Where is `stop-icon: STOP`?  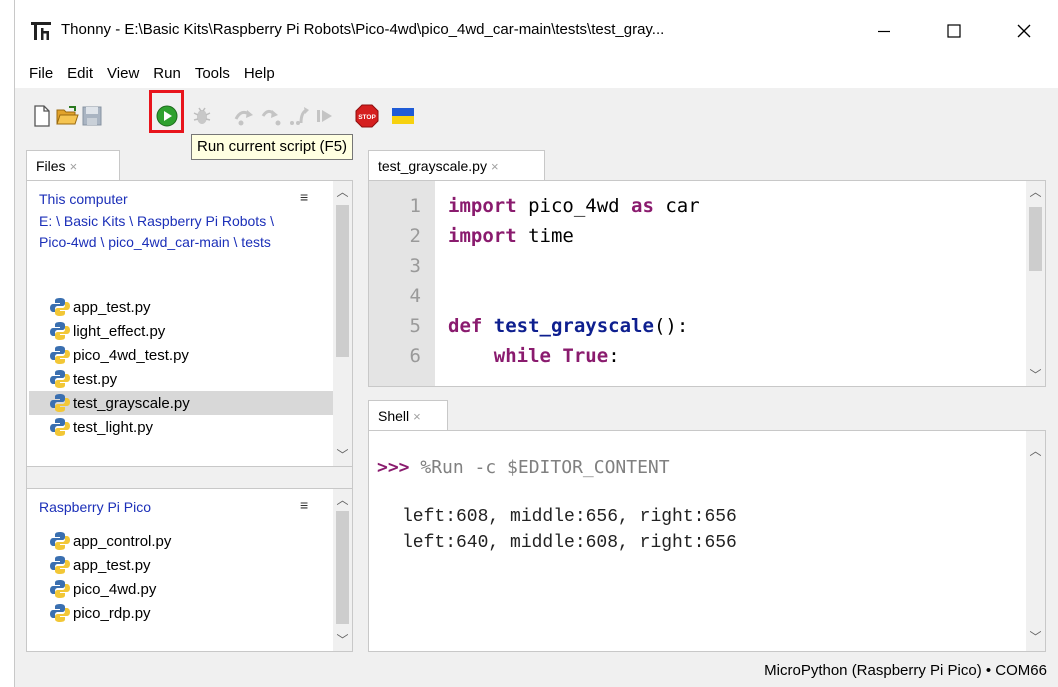
stop-icon: STOP is located at coordinates (367, 116).